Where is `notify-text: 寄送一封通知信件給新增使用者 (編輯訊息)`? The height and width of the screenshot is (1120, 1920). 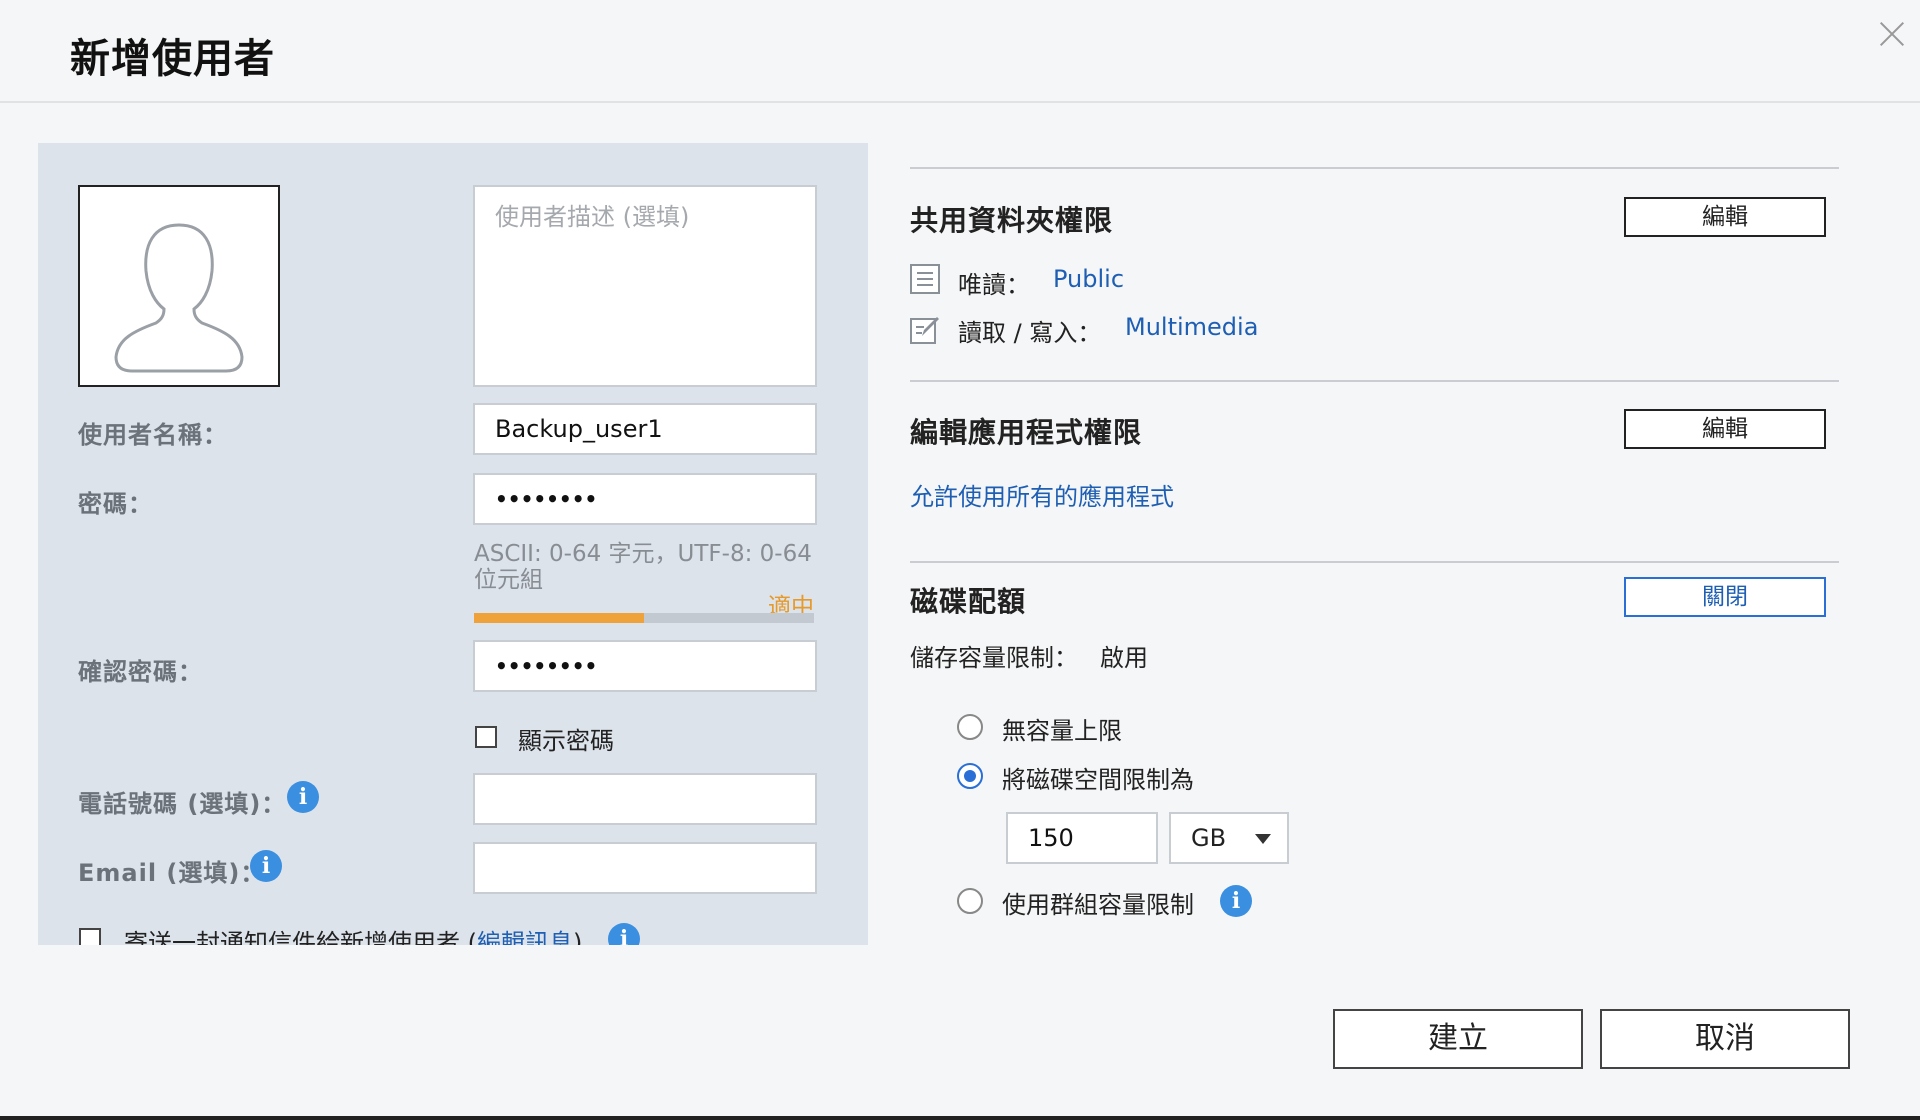
notify-text: 寄送一封通知信件給新增使用者 (編輯訊息) is located at coordinates (353, 934).